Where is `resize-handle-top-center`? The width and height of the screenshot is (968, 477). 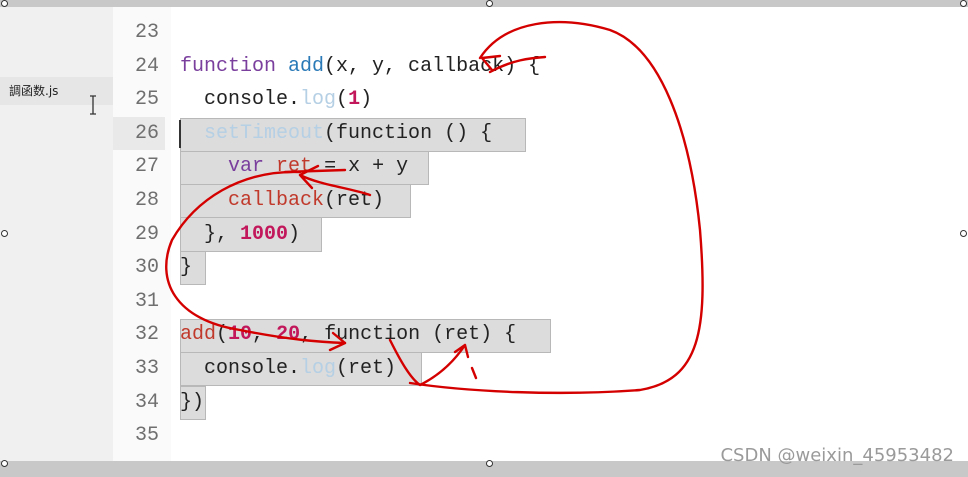
resize-handle-top-center is located at coordinates (489, 3).